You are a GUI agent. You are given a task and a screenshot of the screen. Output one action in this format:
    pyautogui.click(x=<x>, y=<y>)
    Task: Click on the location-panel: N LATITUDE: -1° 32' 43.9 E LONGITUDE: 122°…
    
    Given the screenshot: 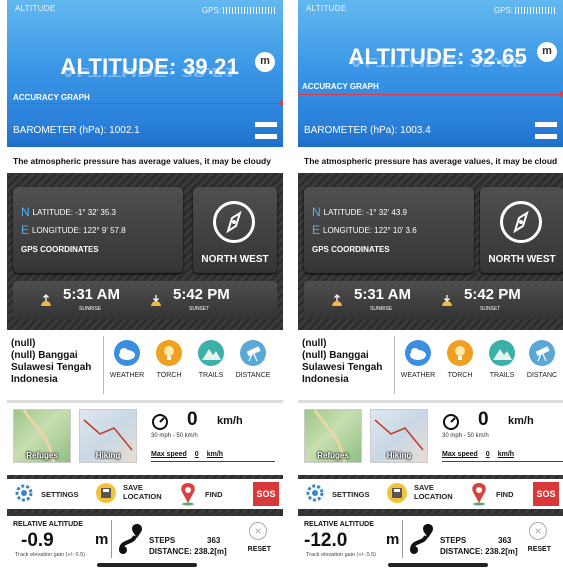 What is the action you would take?
    pyautogui.click(x=430, y=251)
    